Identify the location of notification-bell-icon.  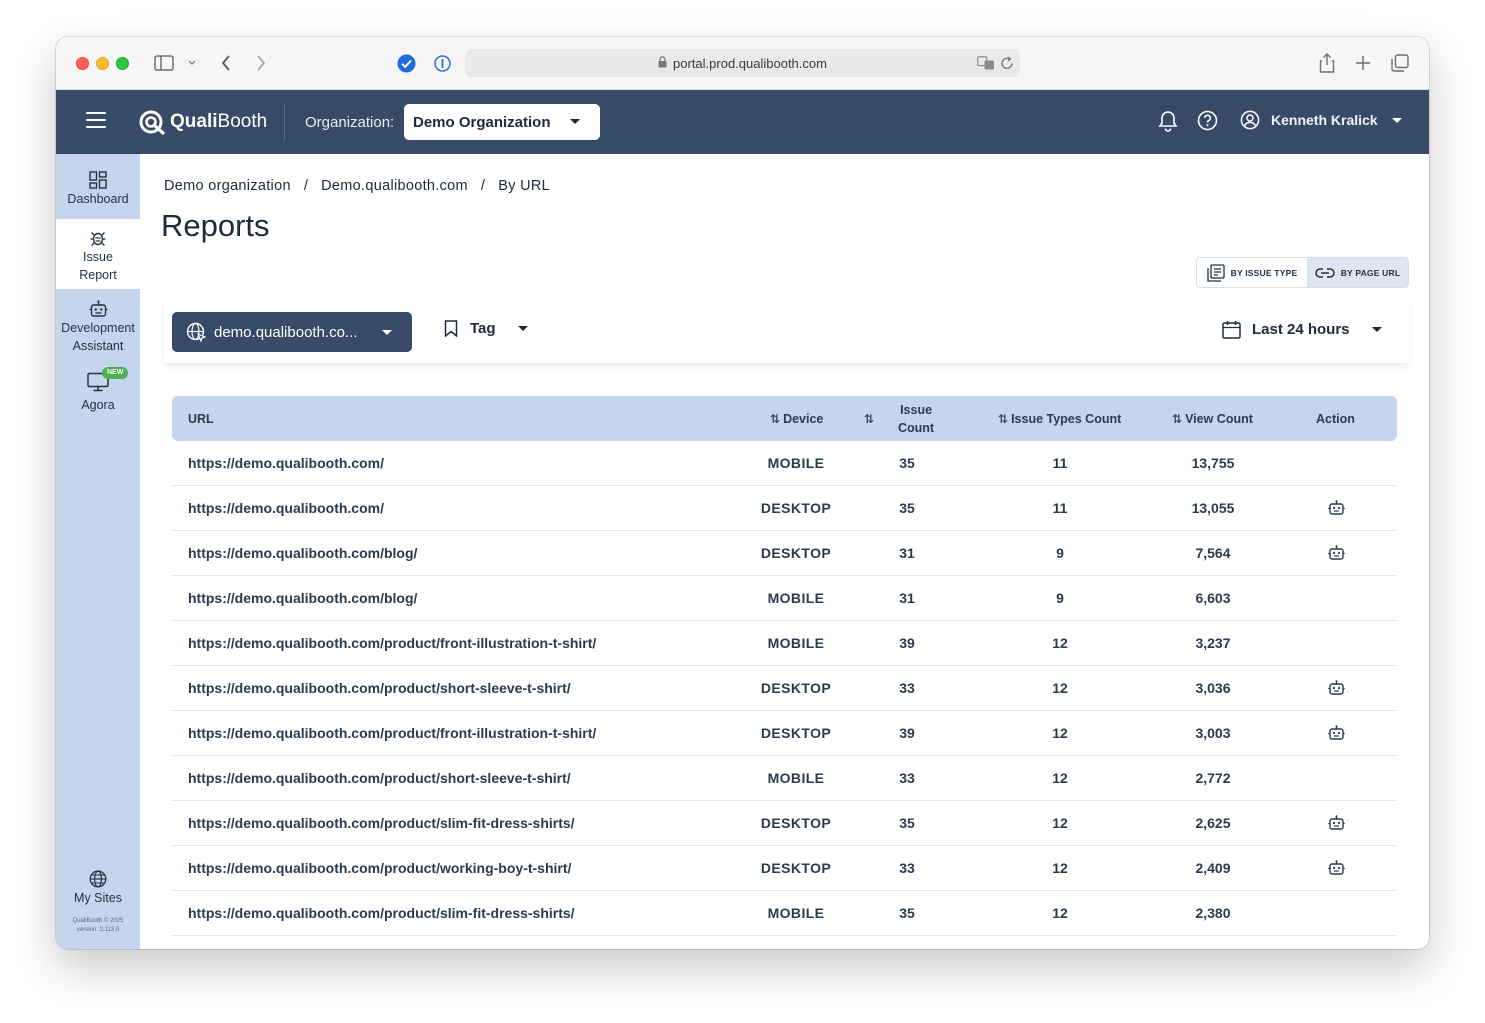
(1169, 121).